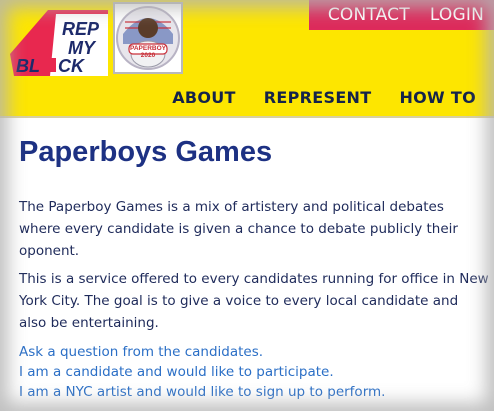 The width and height of the screenshot is (494, 411). I want to click on nav-how-to: HOW TO, so click(437, 97).